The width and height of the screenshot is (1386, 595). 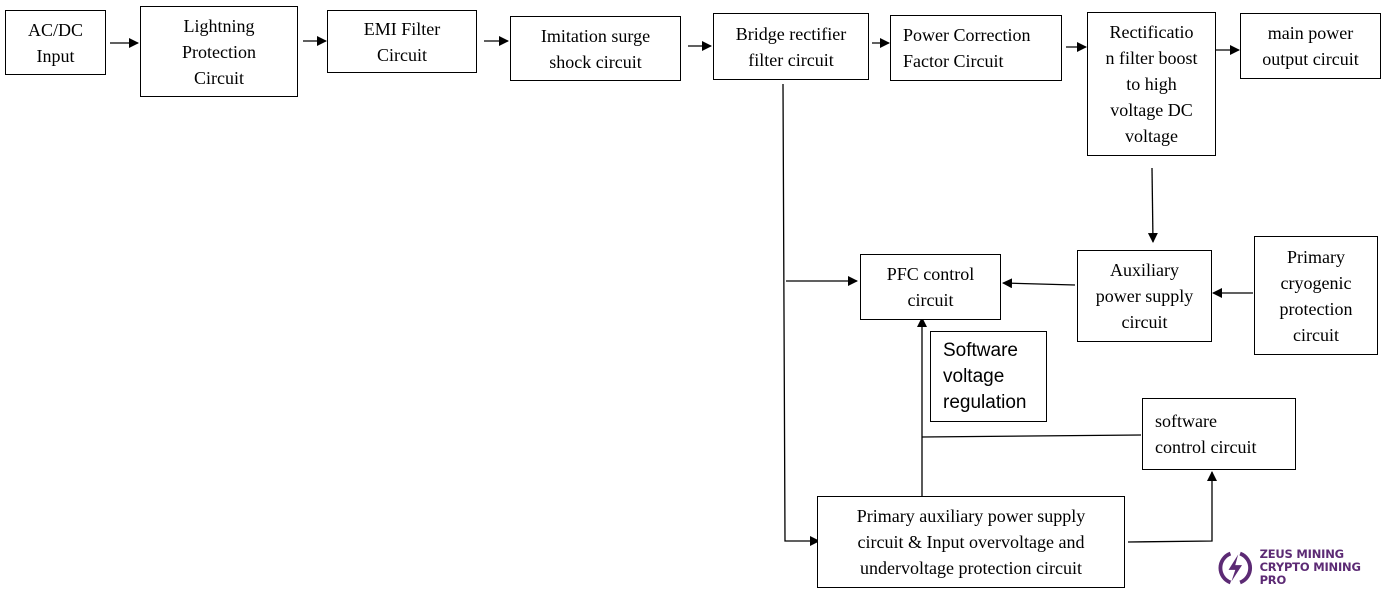 What do you see at coordinates (988, 376) in the screenshot?
I see `node-software-voltage-regulation: Software voltage regulation` at bounding box center [988, 376].